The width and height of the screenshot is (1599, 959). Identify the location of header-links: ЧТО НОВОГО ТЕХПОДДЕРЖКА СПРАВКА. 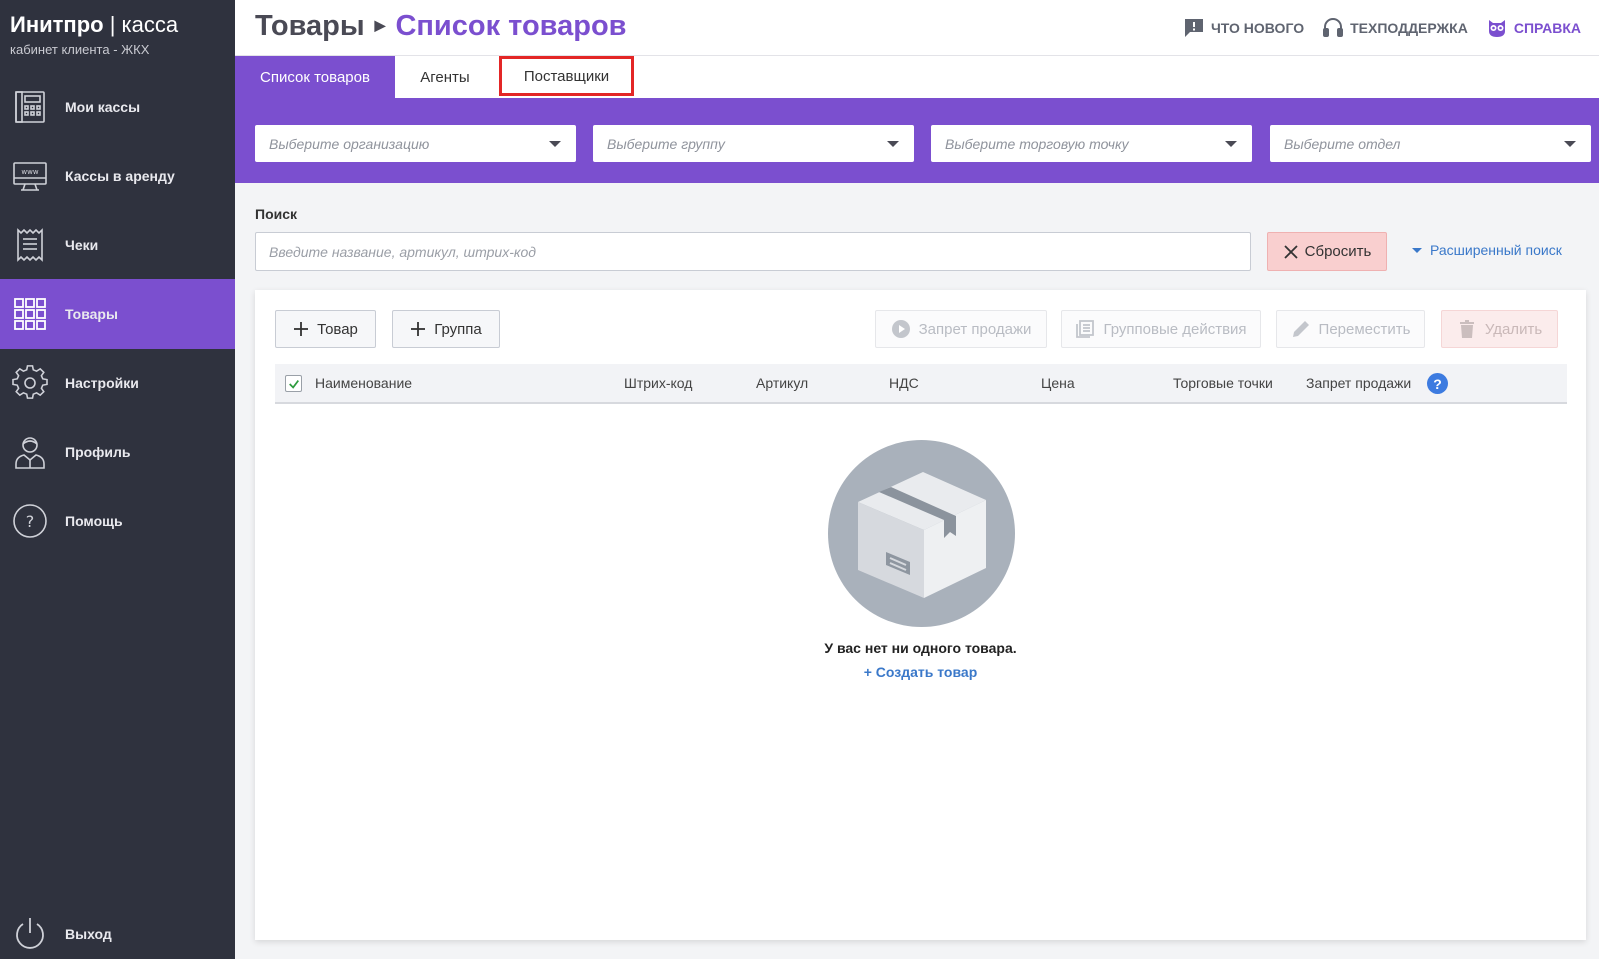
(1373, 28).